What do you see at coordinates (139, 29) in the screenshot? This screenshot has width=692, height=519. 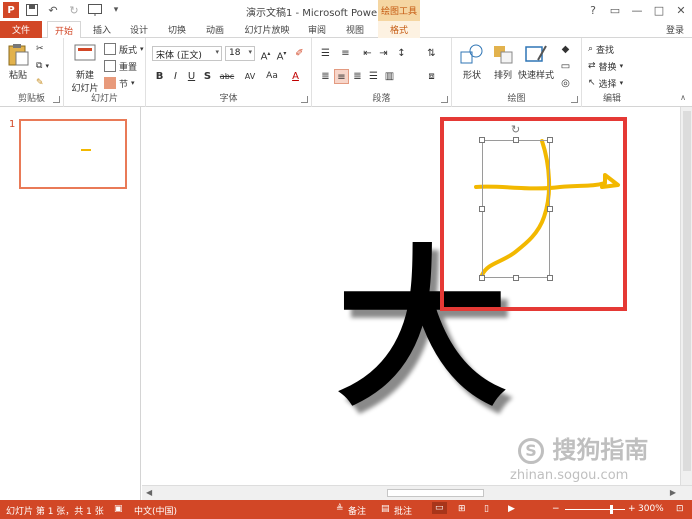 I see `tab-design: 设计` at bounding box center [139, 29].